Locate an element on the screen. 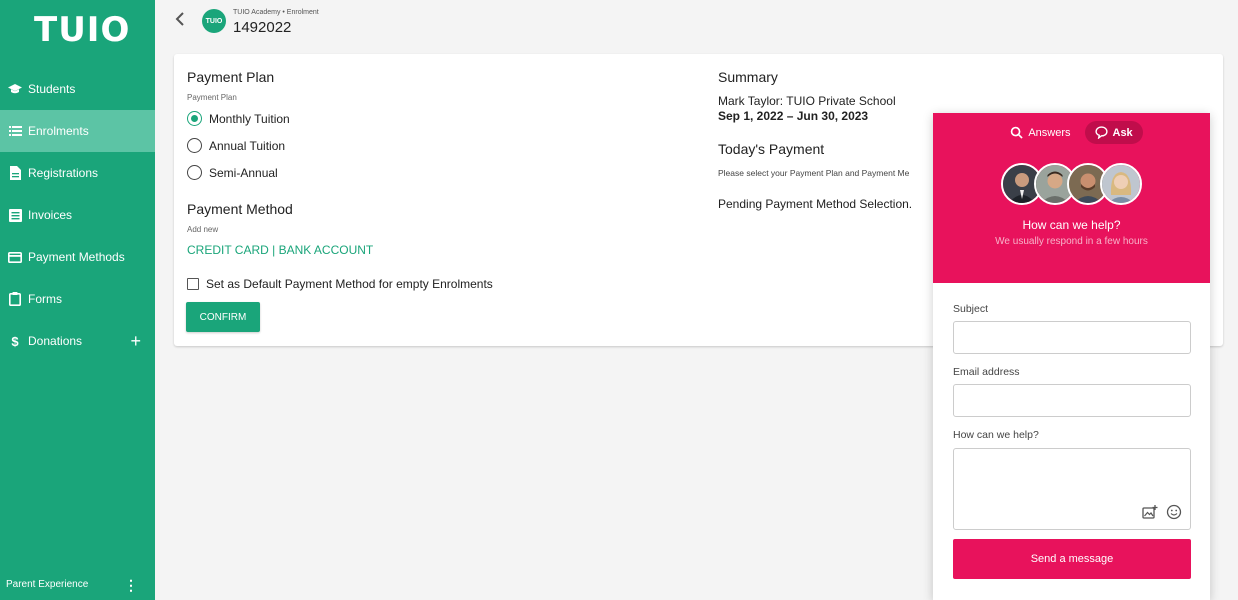 This screenshot has width=1238, height=600. radio-checked-icon is located at coordinates (194, 118).